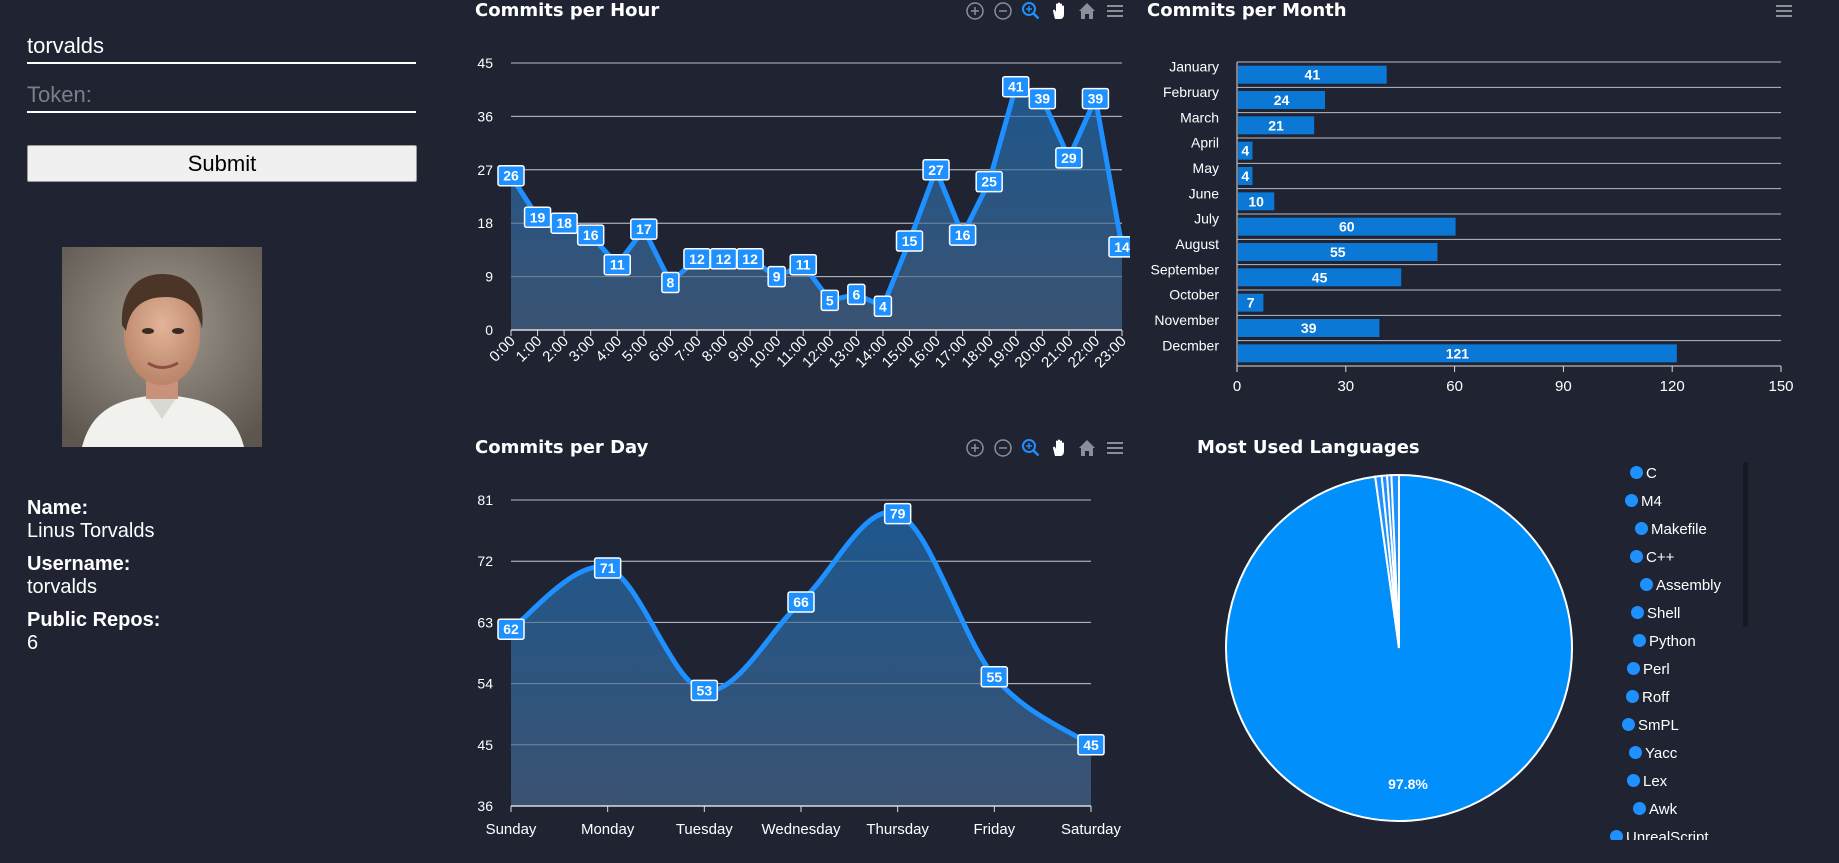 The image size is (1839, 863). What do you see at coordinates (1667, 834) in the screenshot?
I see `legend-label: UnrealScript` at bounding box center [1667, 834].